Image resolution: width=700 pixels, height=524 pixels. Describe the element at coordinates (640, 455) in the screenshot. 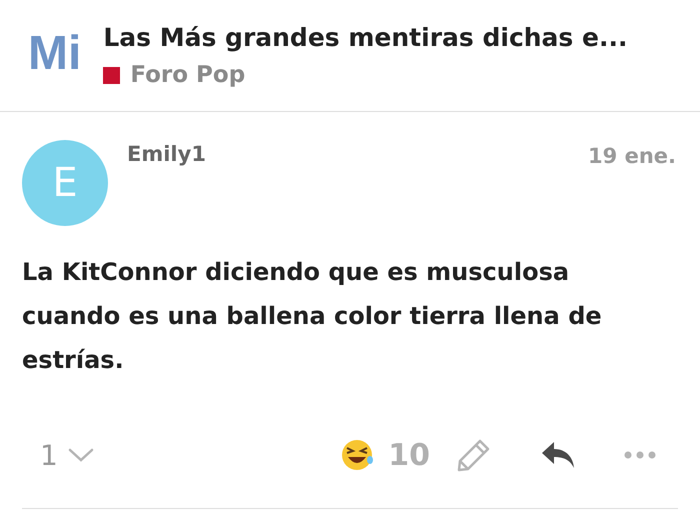

I see `more-options-icon` at that location.